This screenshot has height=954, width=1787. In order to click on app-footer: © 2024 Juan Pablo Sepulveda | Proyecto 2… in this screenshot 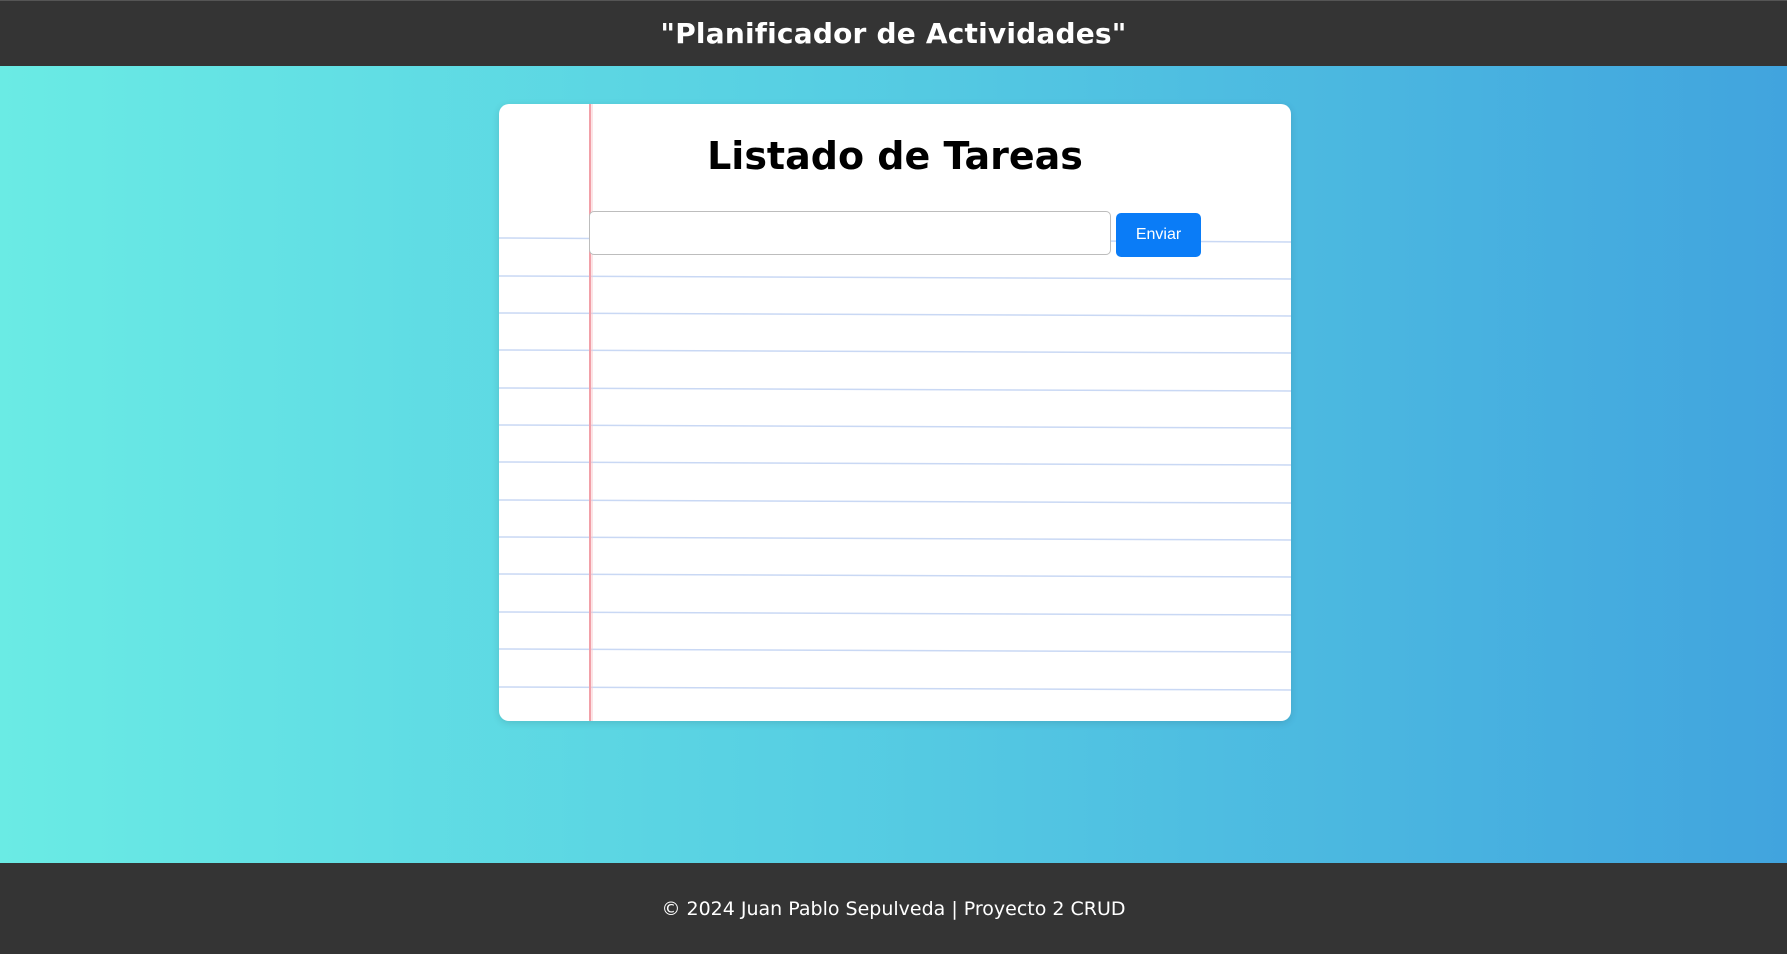, I will do `click(893, 908)`.